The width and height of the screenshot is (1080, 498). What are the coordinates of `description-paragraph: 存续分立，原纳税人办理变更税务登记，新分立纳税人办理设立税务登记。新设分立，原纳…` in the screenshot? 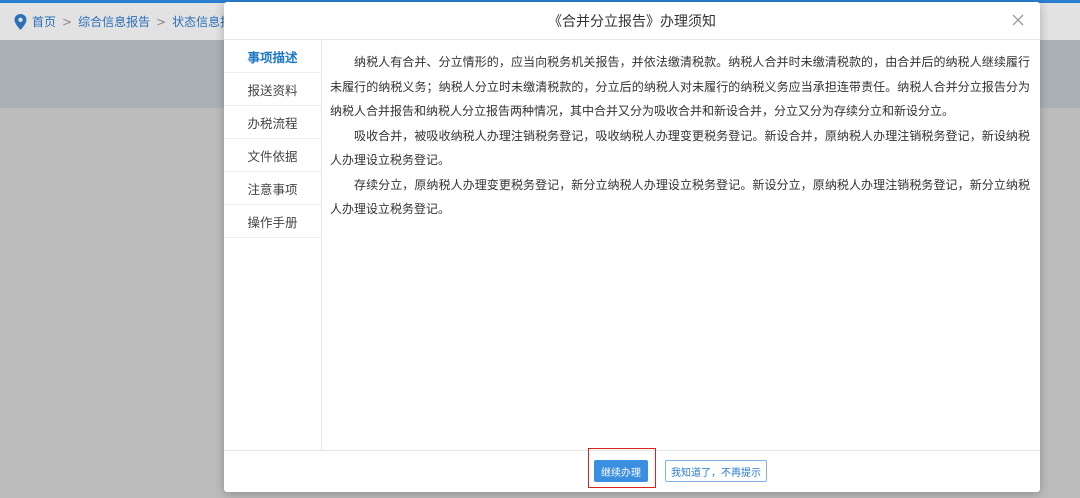 It's located at (680, 197).